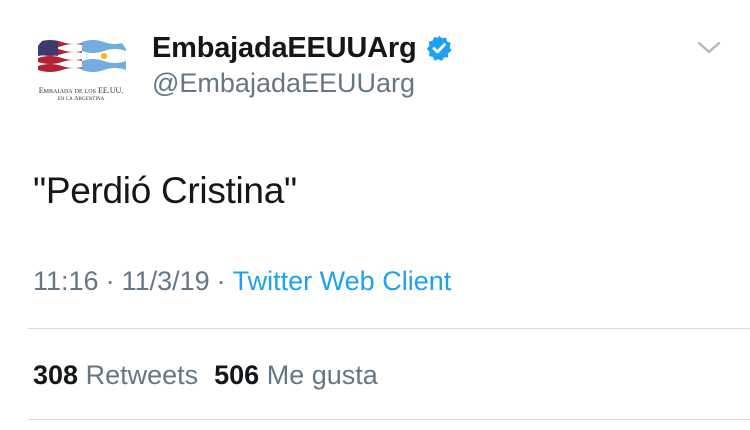  Describe the element at coordinates (165, 190) in the screenshot. I see `tweet-text: "Perdió Cristina"` at that location.